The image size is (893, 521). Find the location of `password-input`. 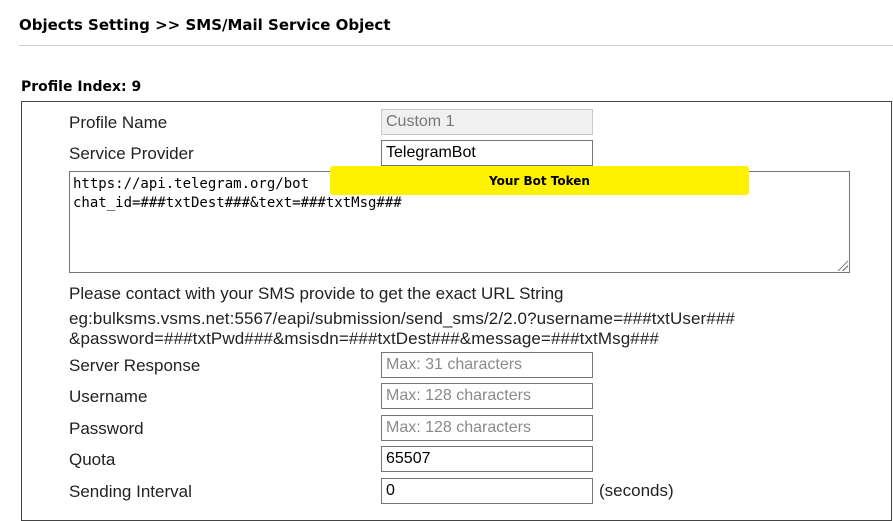

password-input is located at coordinates (487, 428).